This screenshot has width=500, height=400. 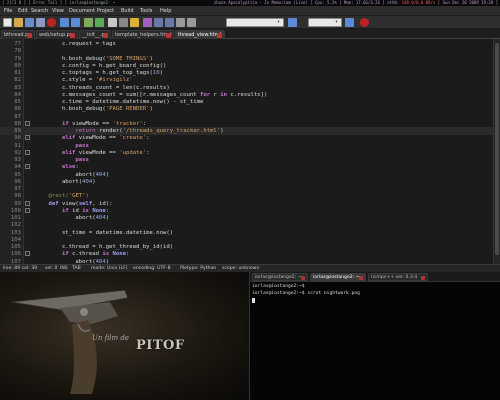 I want to click on back-icon, so click(x=88, y=22).